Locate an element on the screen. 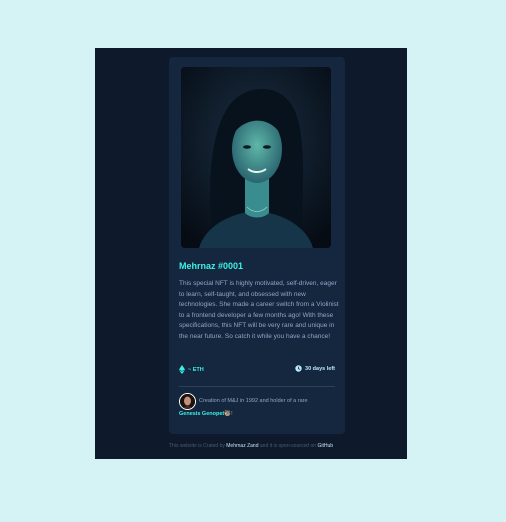 The height and width of the screenshot is (522, 506). time-left-stat: 30 days left is located at coordinates (315, 368).